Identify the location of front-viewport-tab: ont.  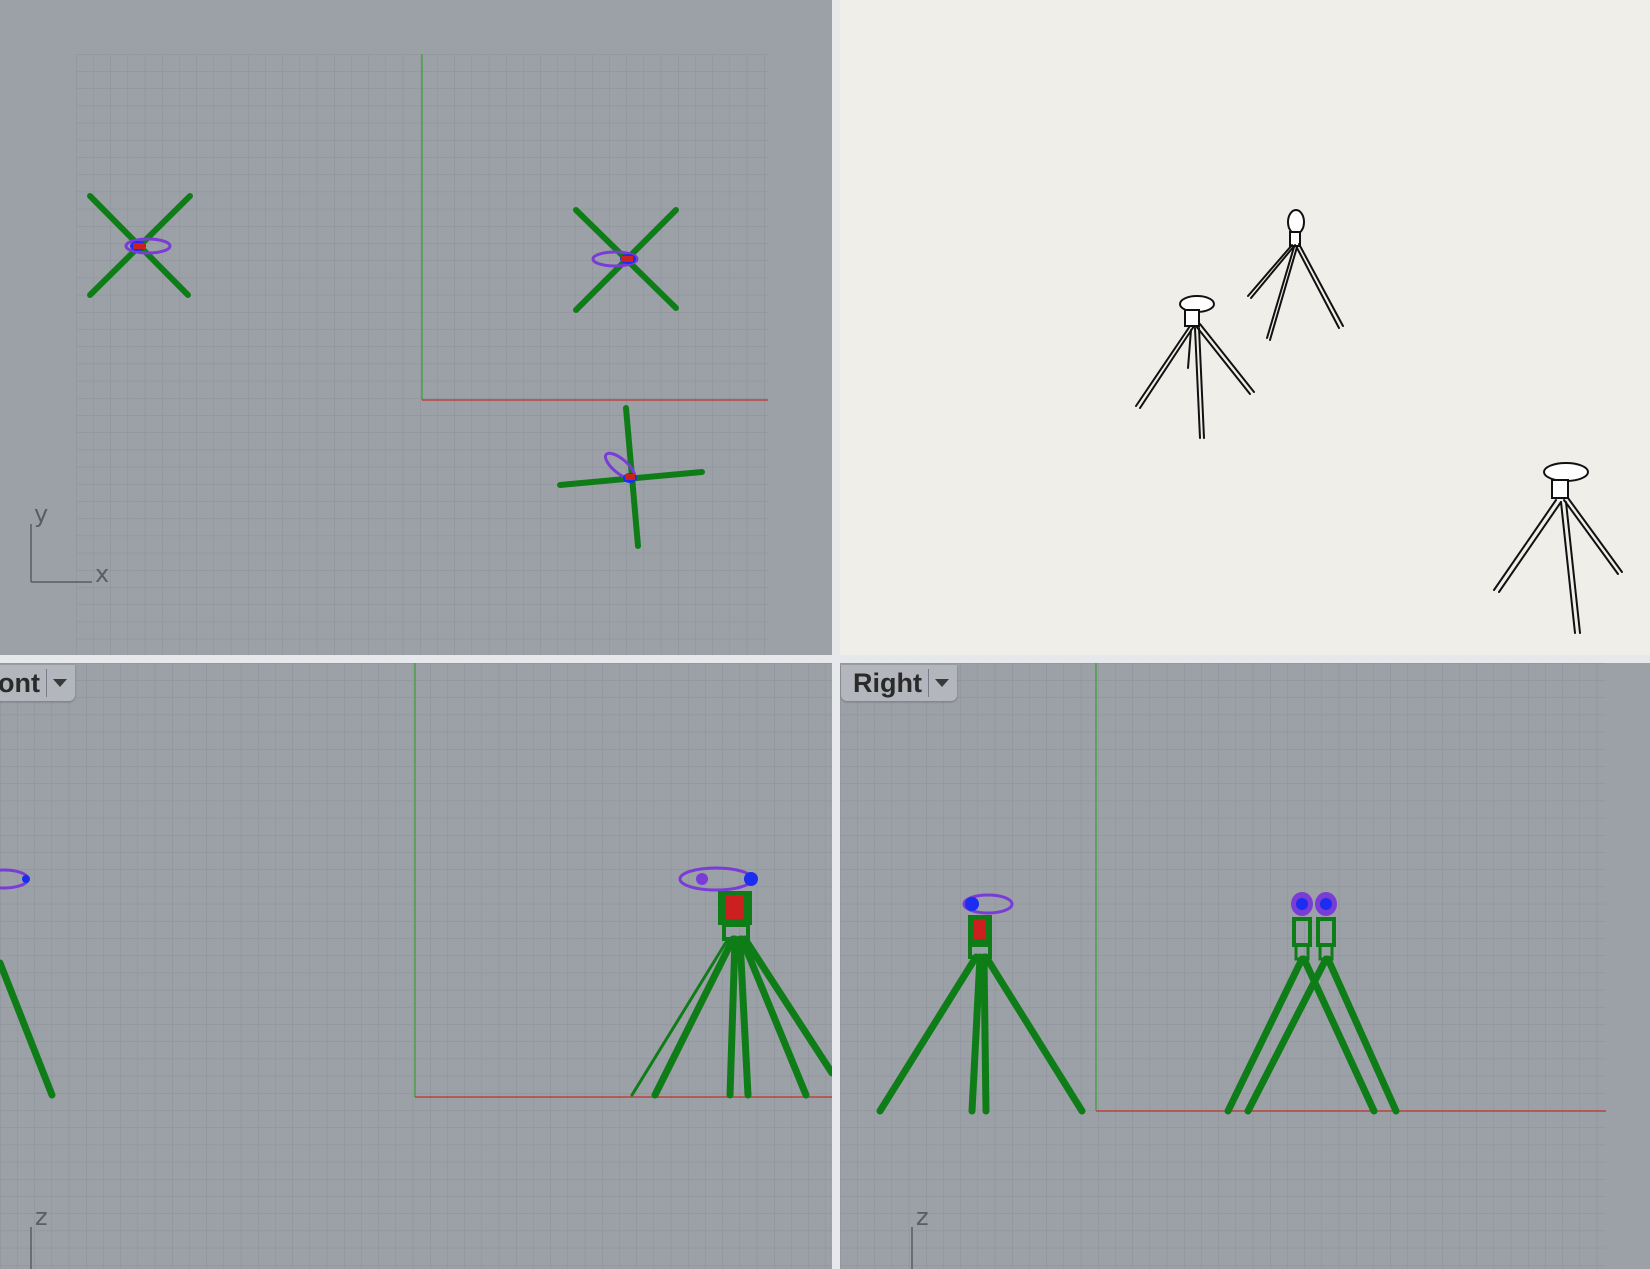
(37, 683).